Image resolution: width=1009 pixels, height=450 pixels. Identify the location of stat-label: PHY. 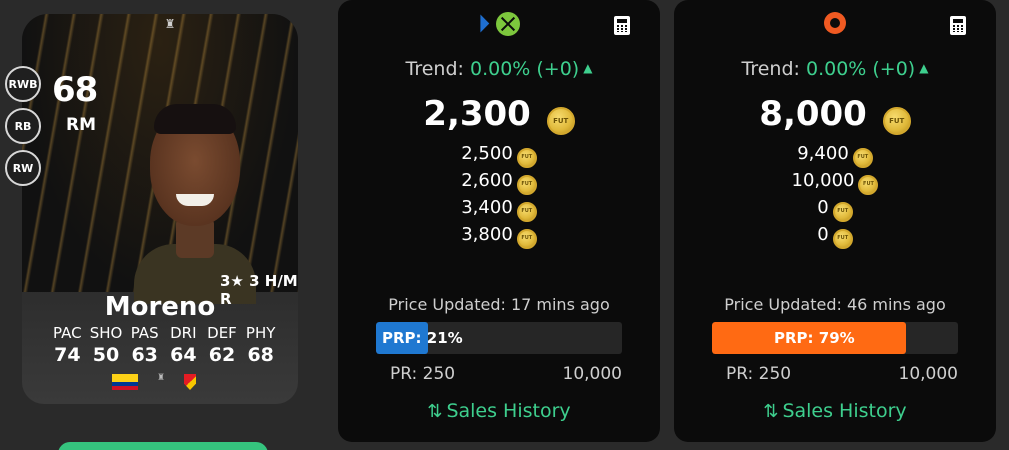
(260, 333).